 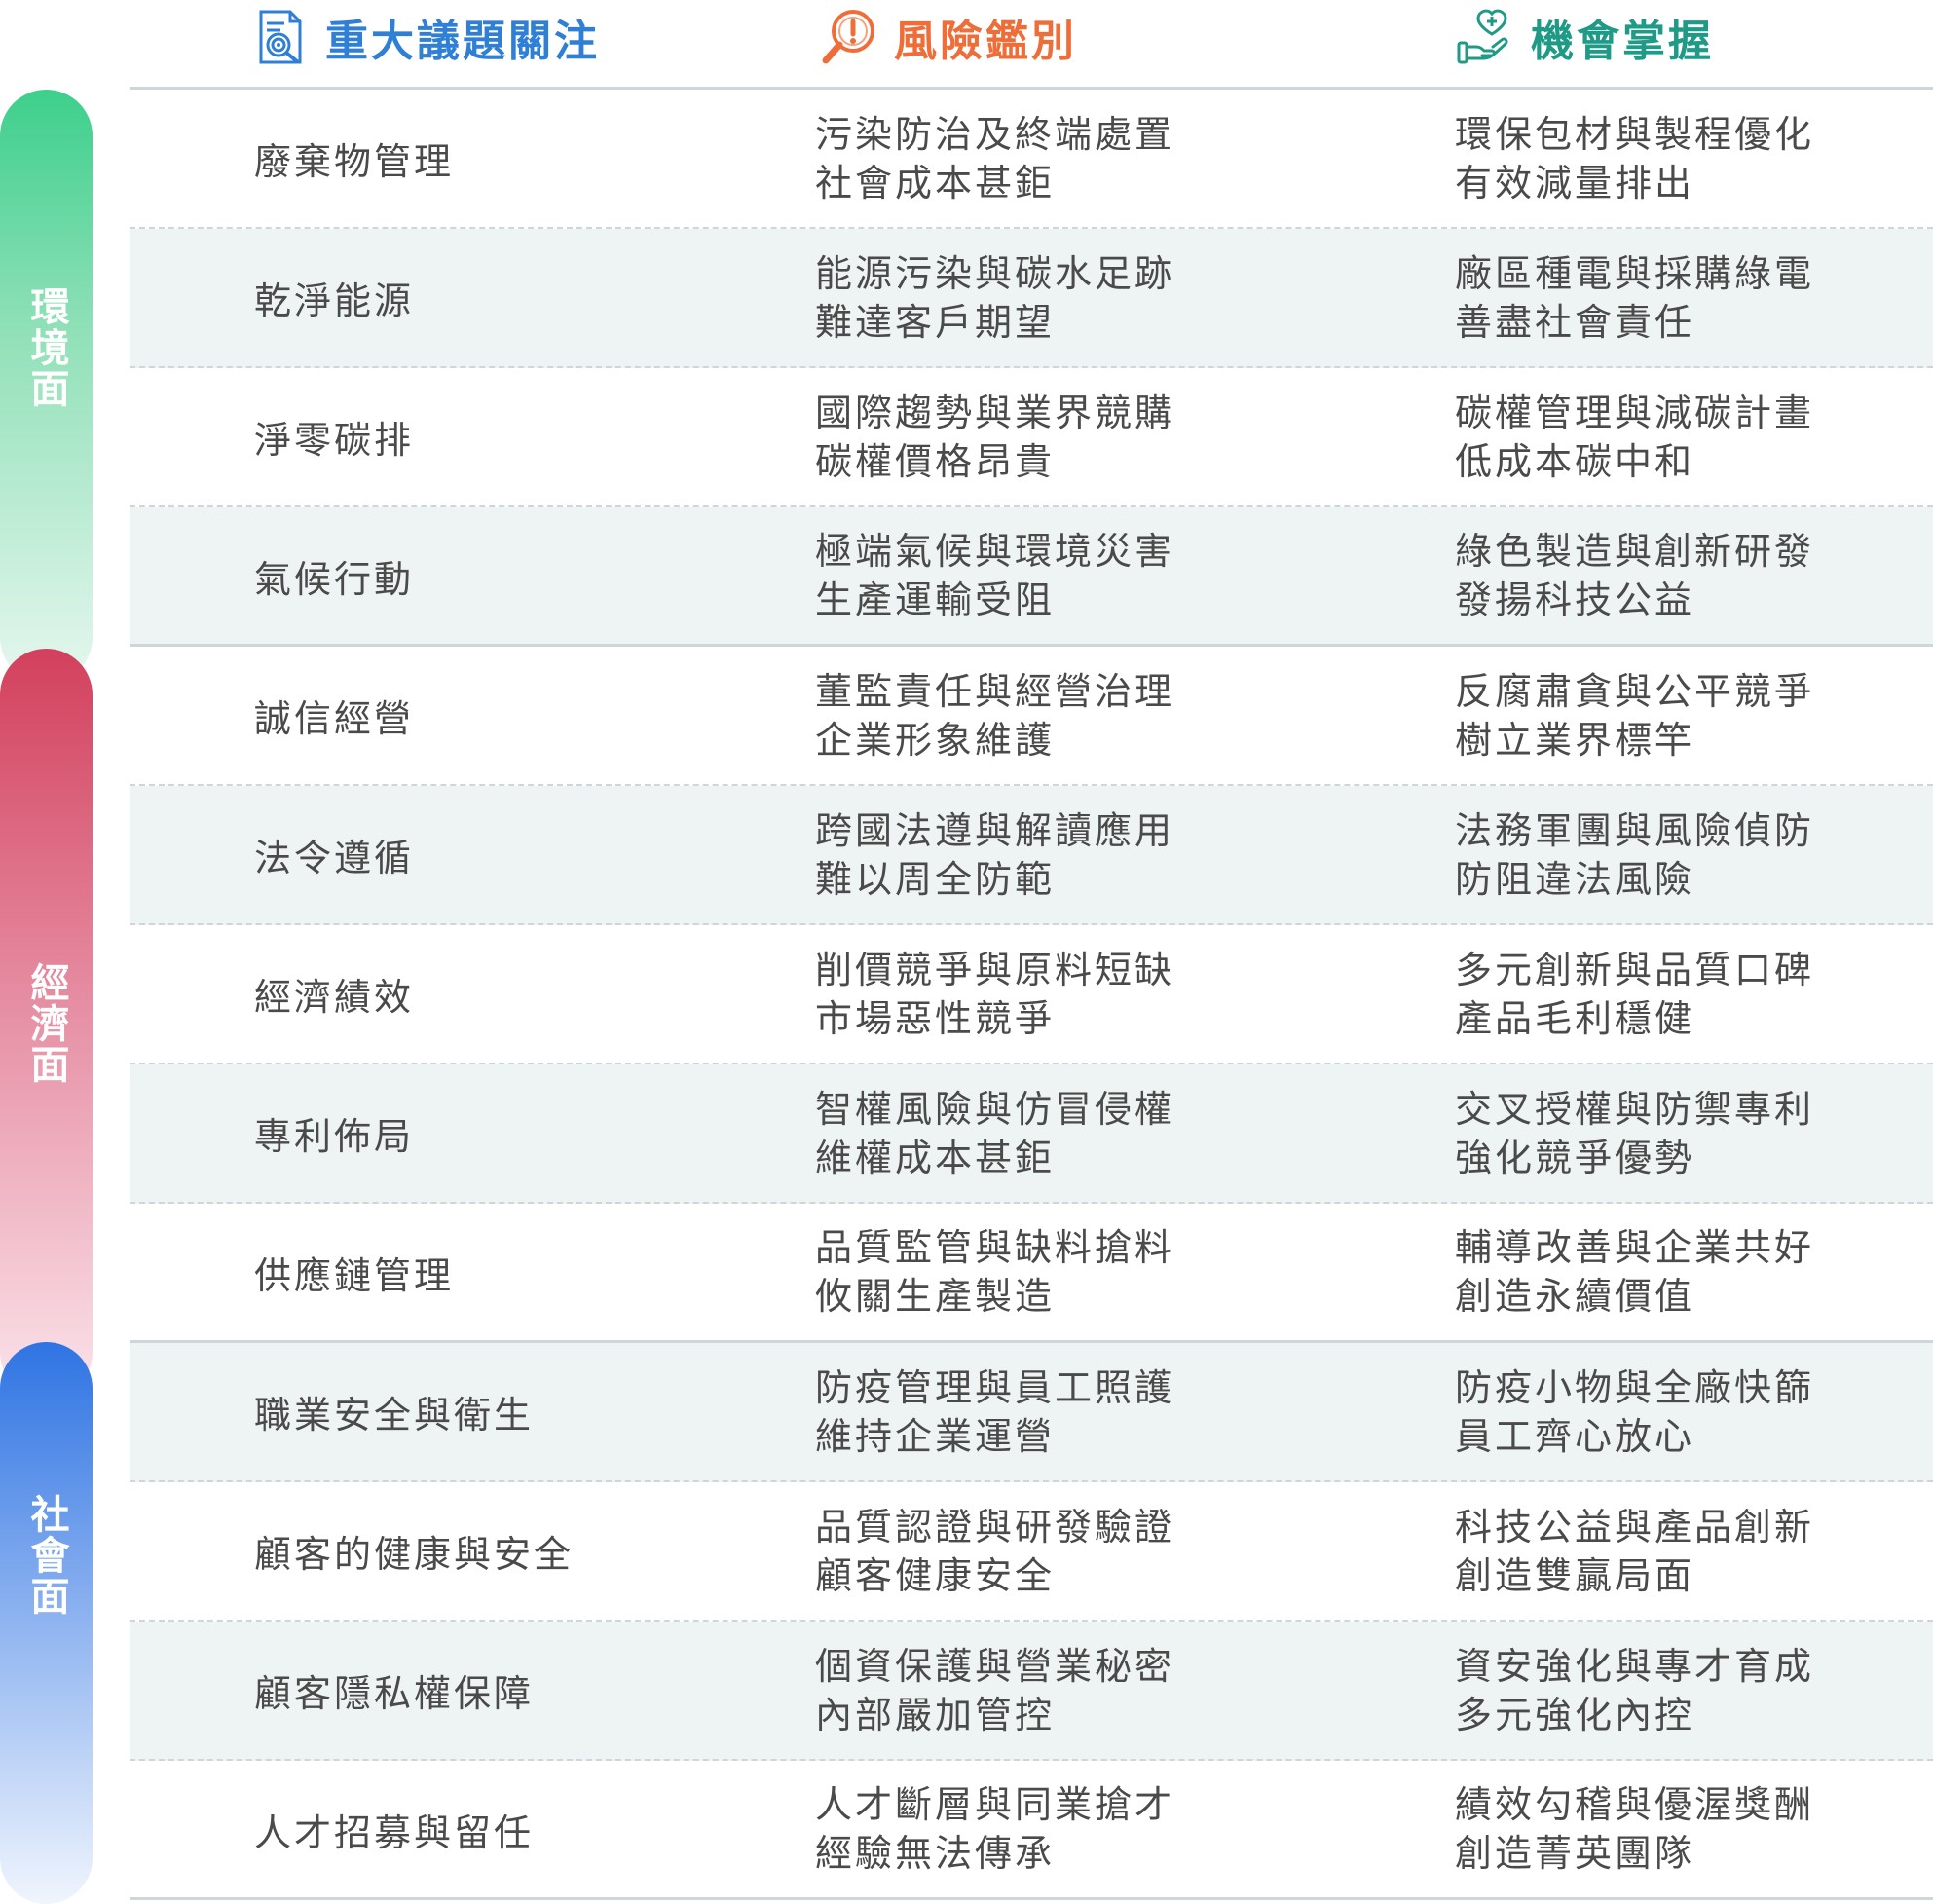 What do you see at coordinates (1635, 691) in the screenshot?
I see `opportunity-line: 反腐肅貪與公平競爭` at bounding box center [1635, 691].